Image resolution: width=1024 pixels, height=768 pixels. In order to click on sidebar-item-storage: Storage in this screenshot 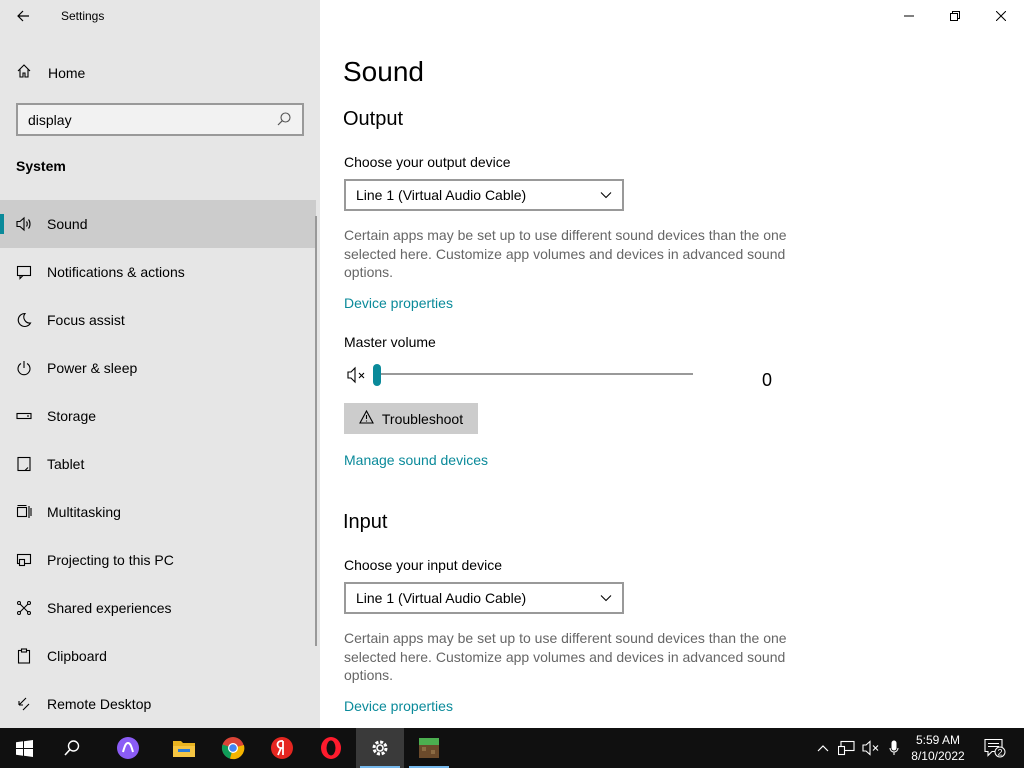, I will do `click(158, 416)`.